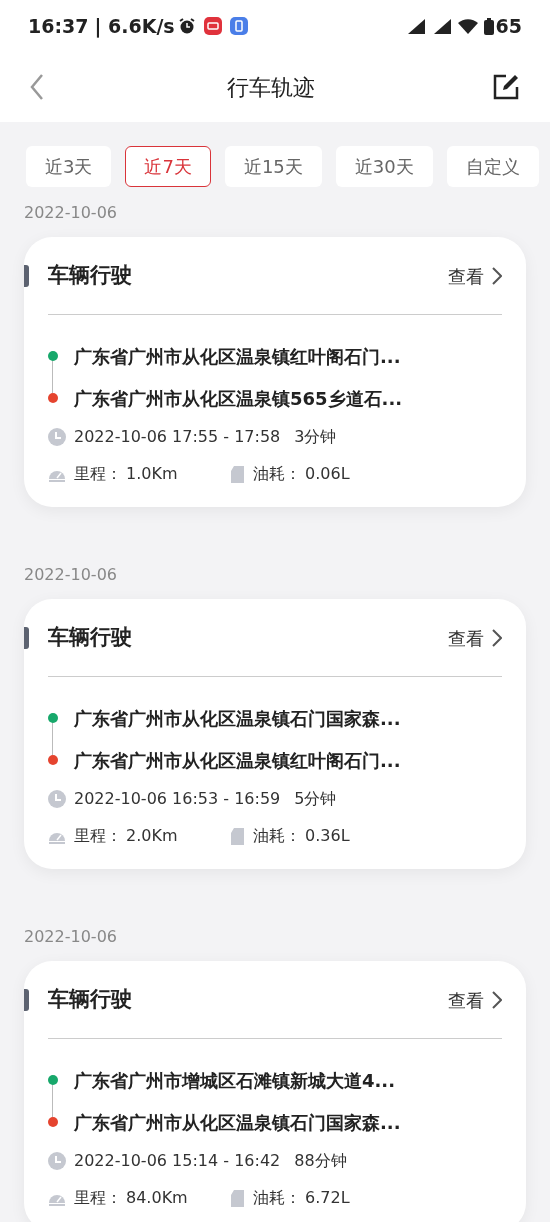  What do you see at coordinates (152, 836) in the screenshot?
I see `distance-value: 2.0Km` at bounding box center [152, 836].